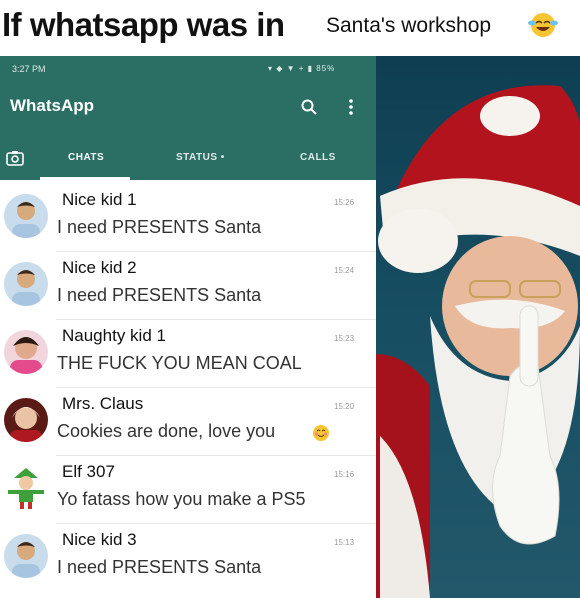 The height and width of the screenshot is (598, 580). What do you see at coordinates (344, 338) in the screenshot?
I see `chat-time: 15:23` at bounding box center [344, 338].